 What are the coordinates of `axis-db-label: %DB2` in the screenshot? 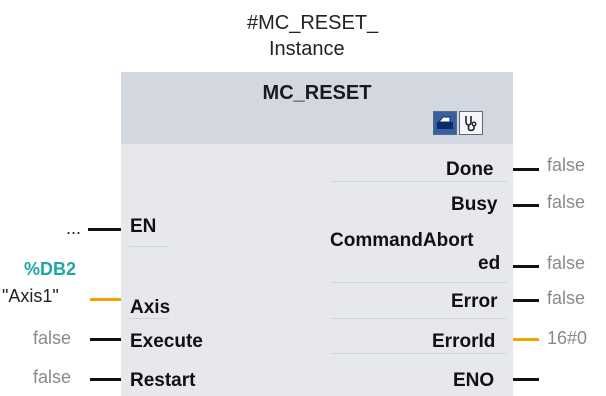 It's located at (50, 269).